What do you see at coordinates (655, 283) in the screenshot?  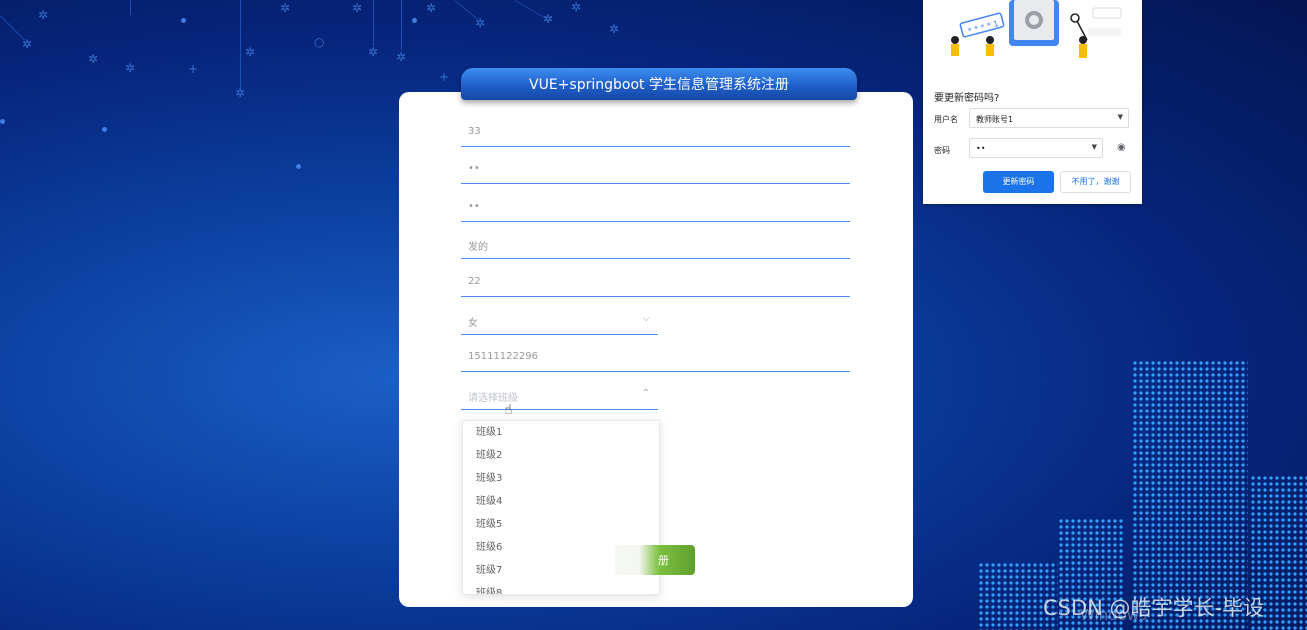 I see `age-input: 22` at bounding box center [655, 283].